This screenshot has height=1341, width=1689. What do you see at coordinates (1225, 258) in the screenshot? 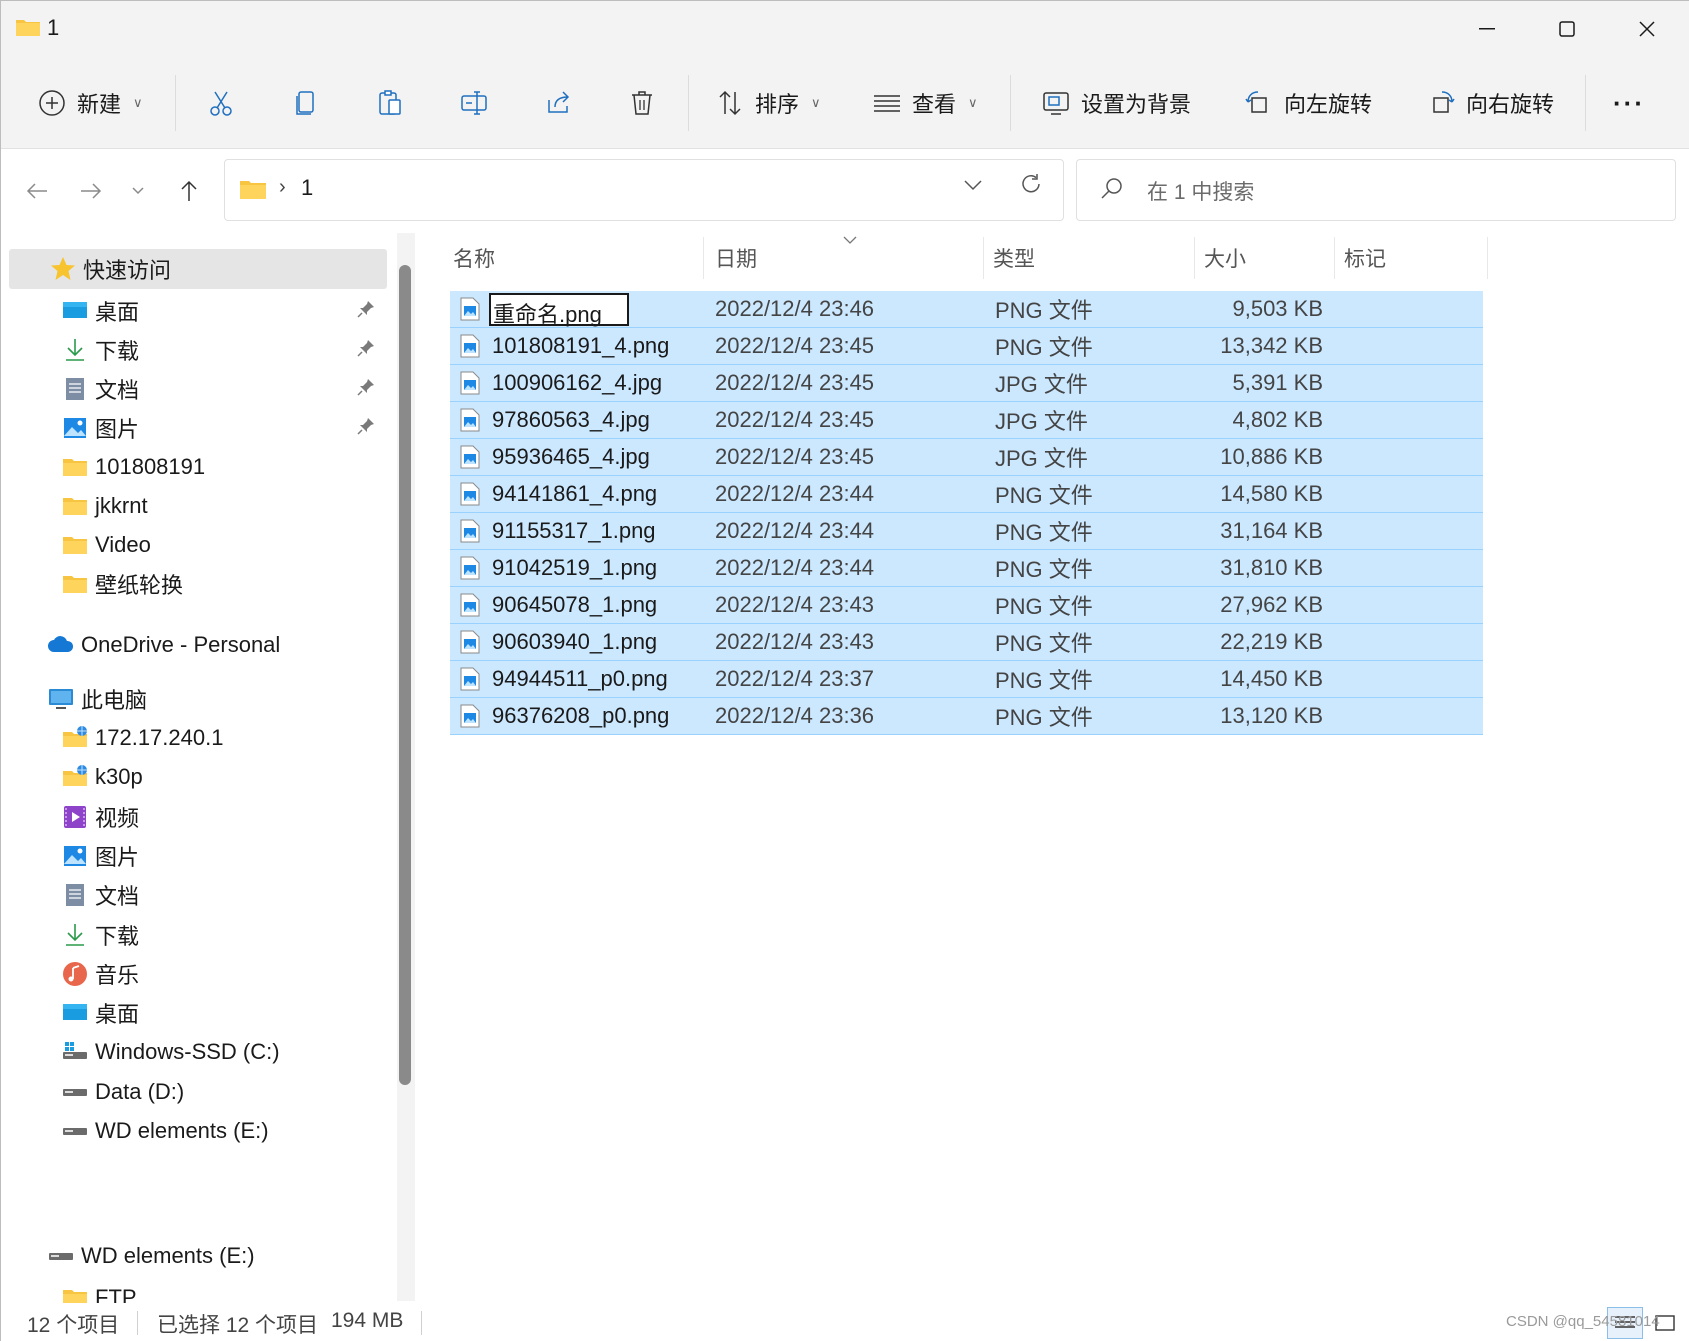
I see `column-header-size: 大小` at bounding box center [1225, 258].